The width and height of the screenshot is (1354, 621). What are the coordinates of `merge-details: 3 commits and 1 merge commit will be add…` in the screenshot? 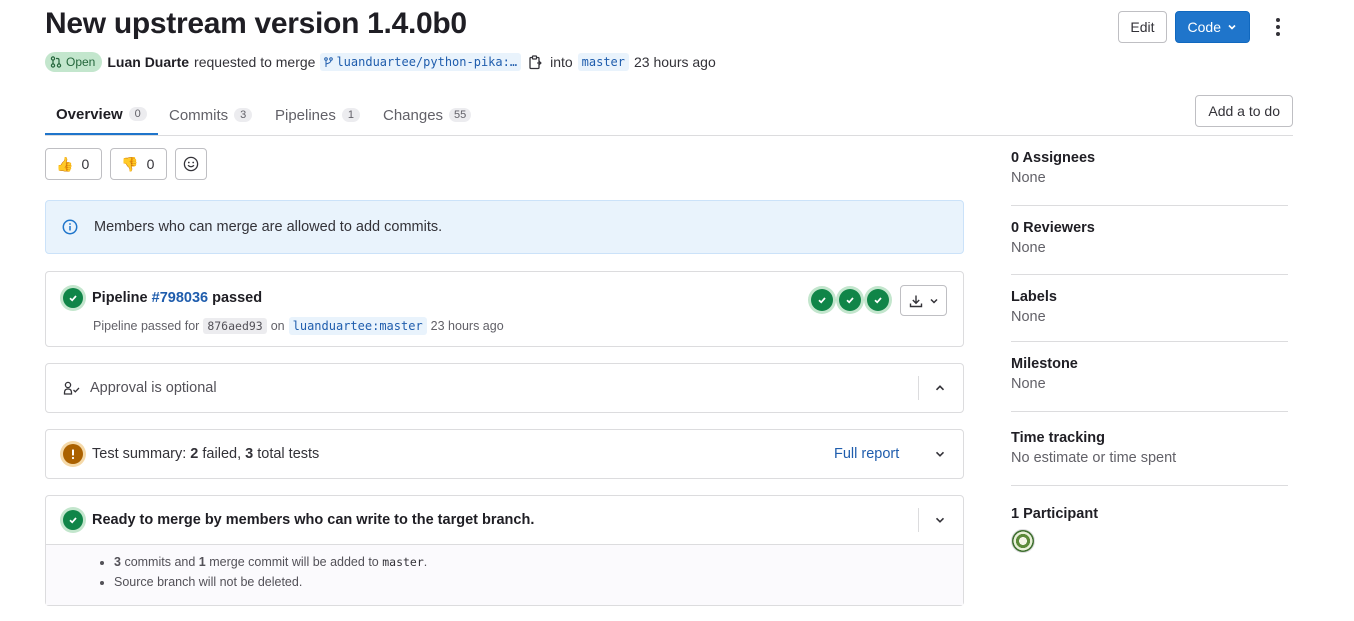 It's located at (504, 575).